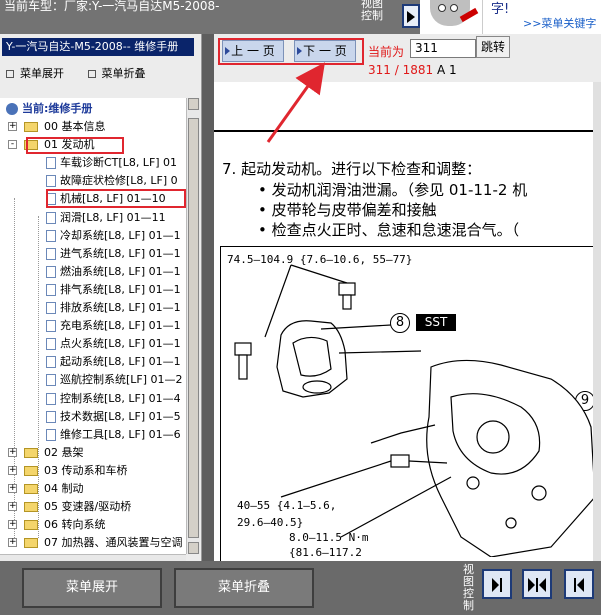 The width and height of the screenshot is (601, 615). What do you see at coordinates (57, 525) in the screenshot?
I see `tree-folder: +06 转向系统` at bounding box center [57, 525].